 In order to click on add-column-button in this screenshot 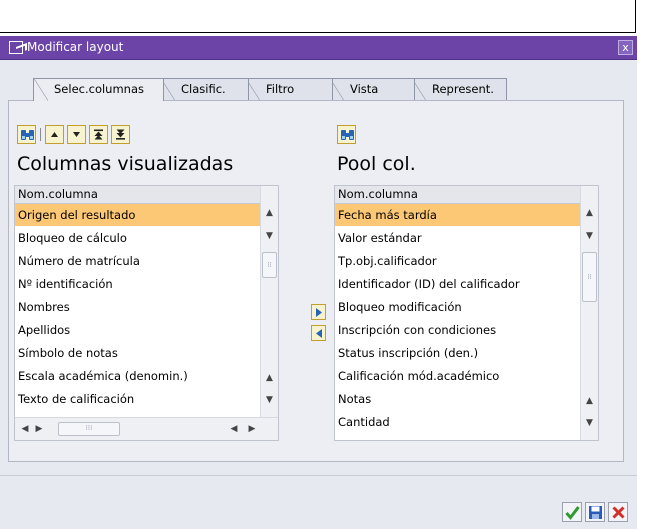, I will do `click(318, 312)`.